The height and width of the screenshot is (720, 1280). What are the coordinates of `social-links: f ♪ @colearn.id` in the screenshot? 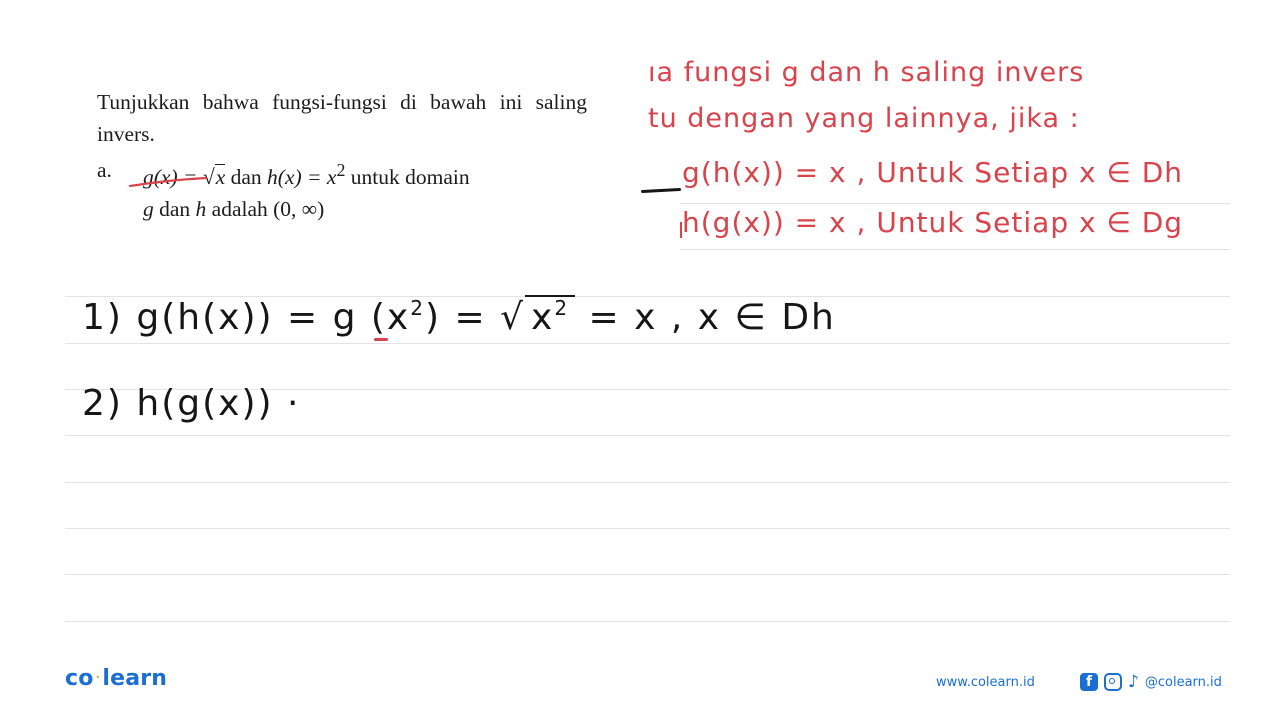 It's located at (1151, 682).